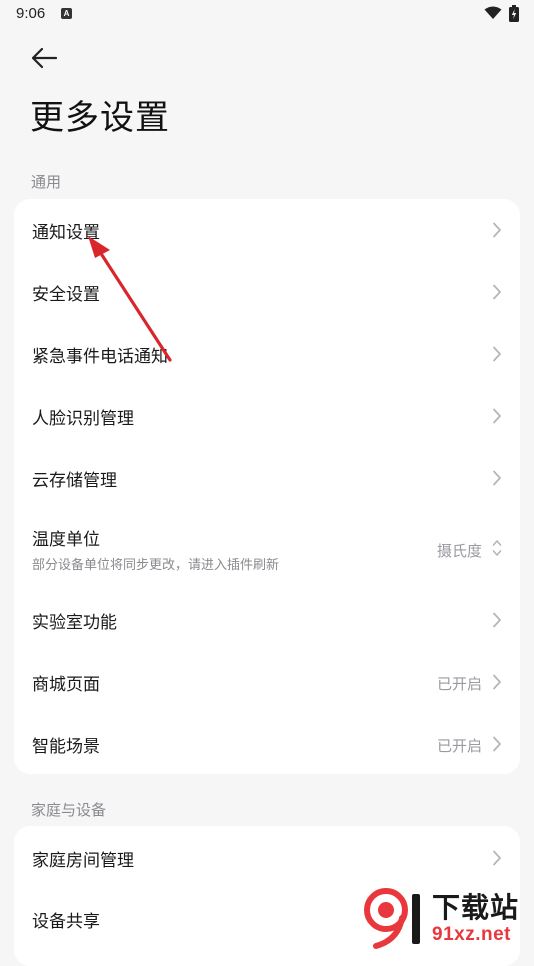  What do you see at coordinates (476, 907) in the screenshot?
I see `watermark-title: 下载站` at bounding box center [476, 907].